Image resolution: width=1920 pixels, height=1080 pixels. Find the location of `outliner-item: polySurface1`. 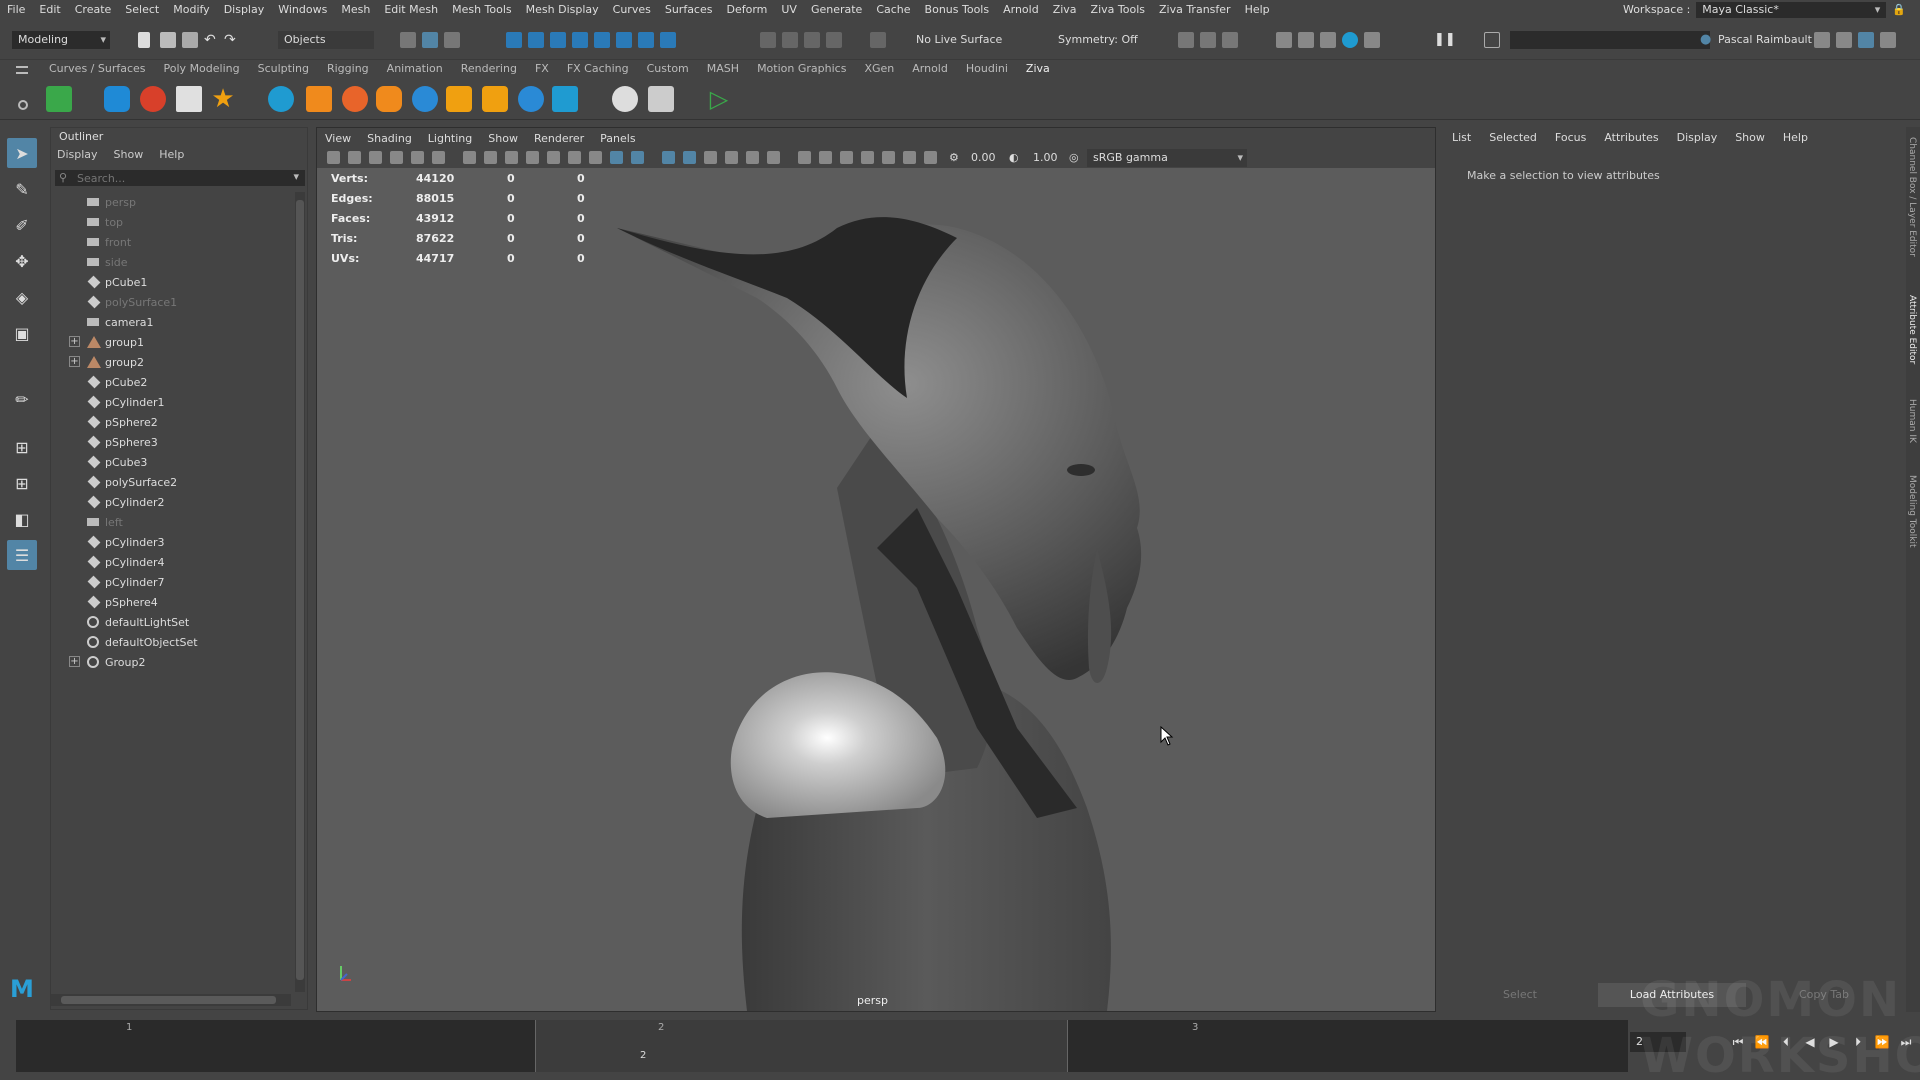

outliner-item: polySurface1 is located at coordinates (171, 302).